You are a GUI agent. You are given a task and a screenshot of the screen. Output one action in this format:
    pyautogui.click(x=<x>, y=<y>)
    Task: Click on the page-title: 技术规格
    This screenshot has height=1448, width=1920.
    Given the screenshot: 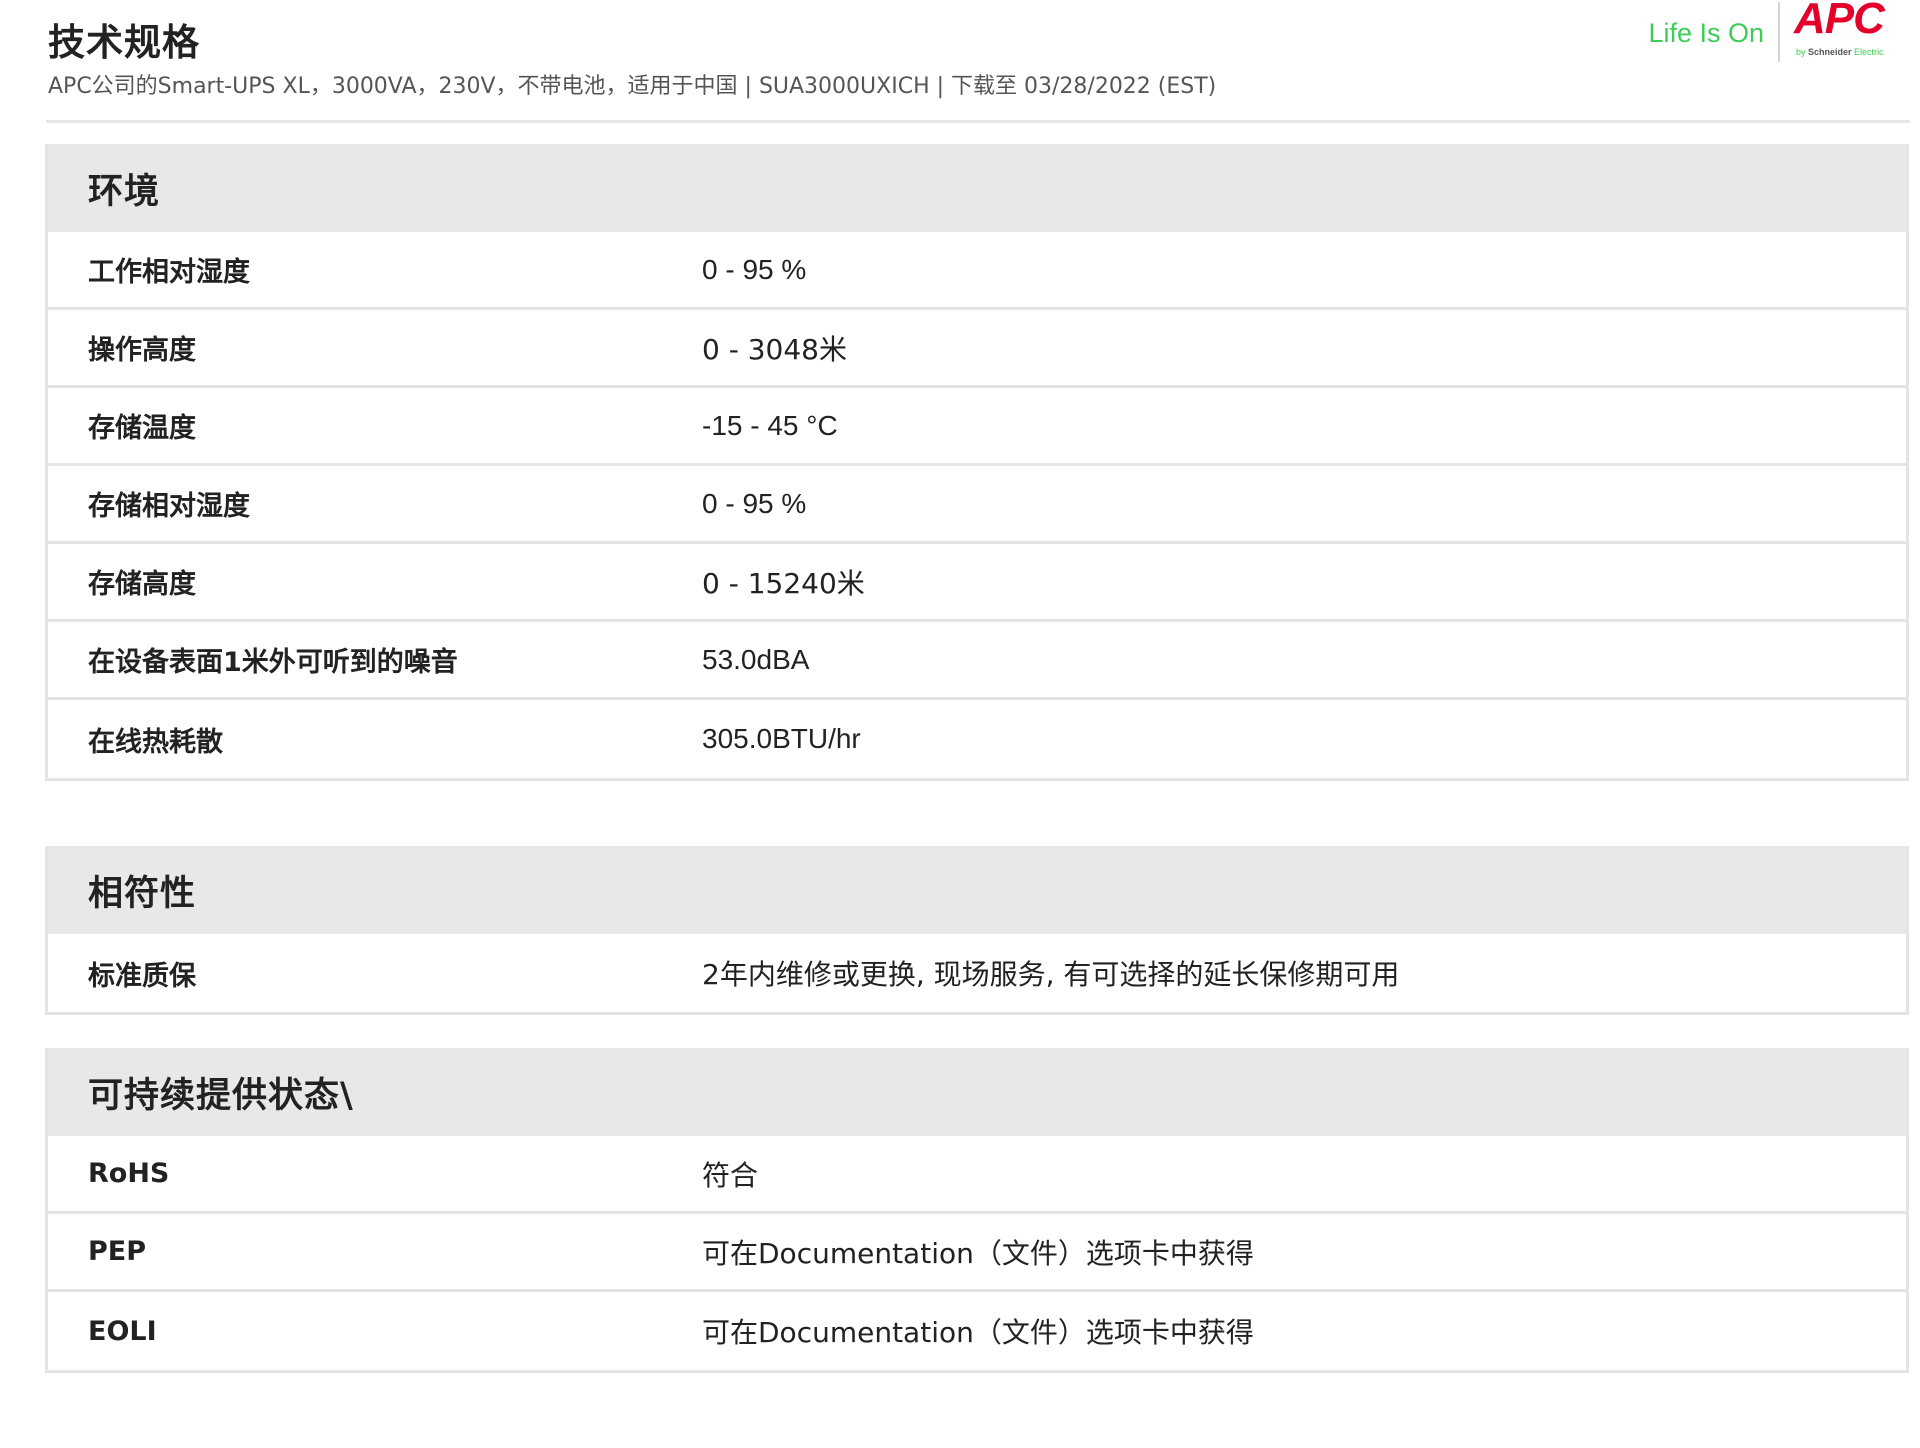 What is the action you would take?
    pyautogui.click(x=124, y=42)
    